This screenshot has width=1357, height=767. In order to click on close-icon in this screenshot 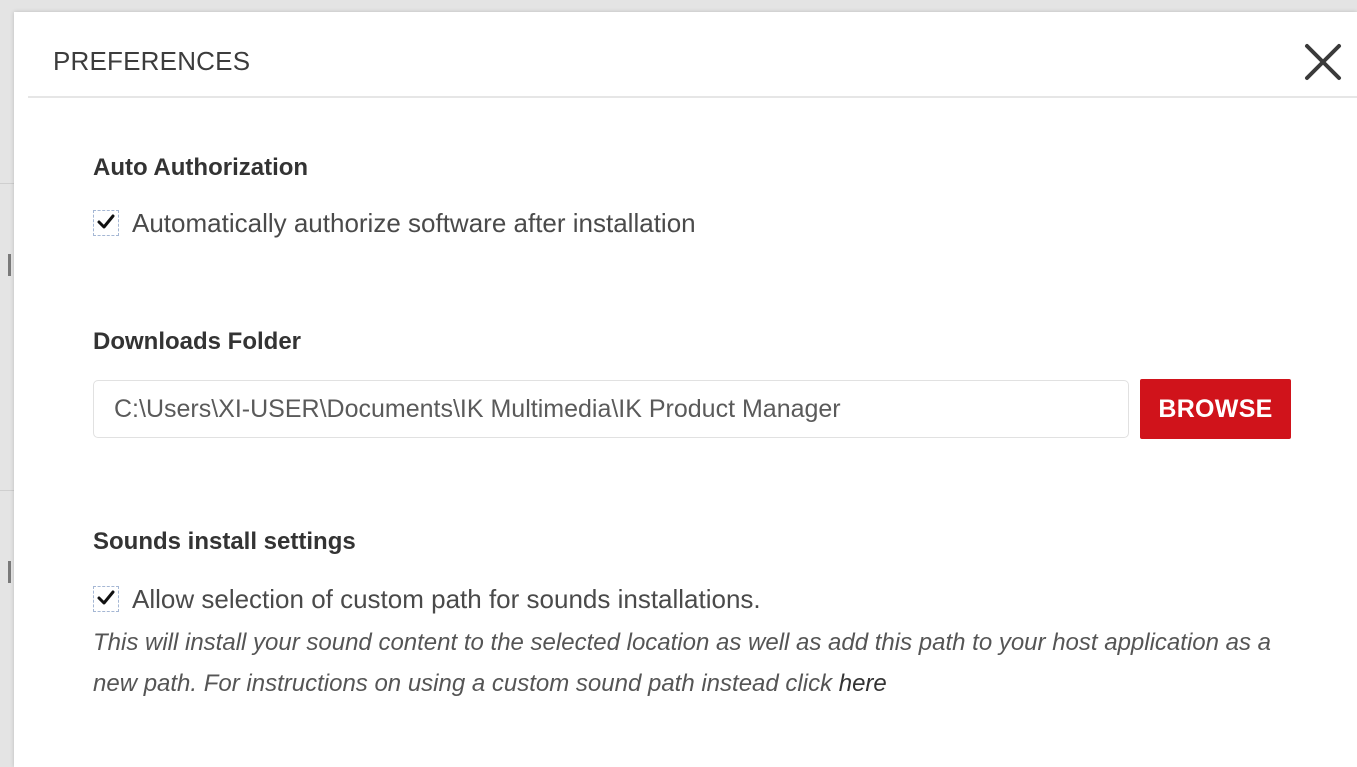, I will do `click(1323, 62)`.